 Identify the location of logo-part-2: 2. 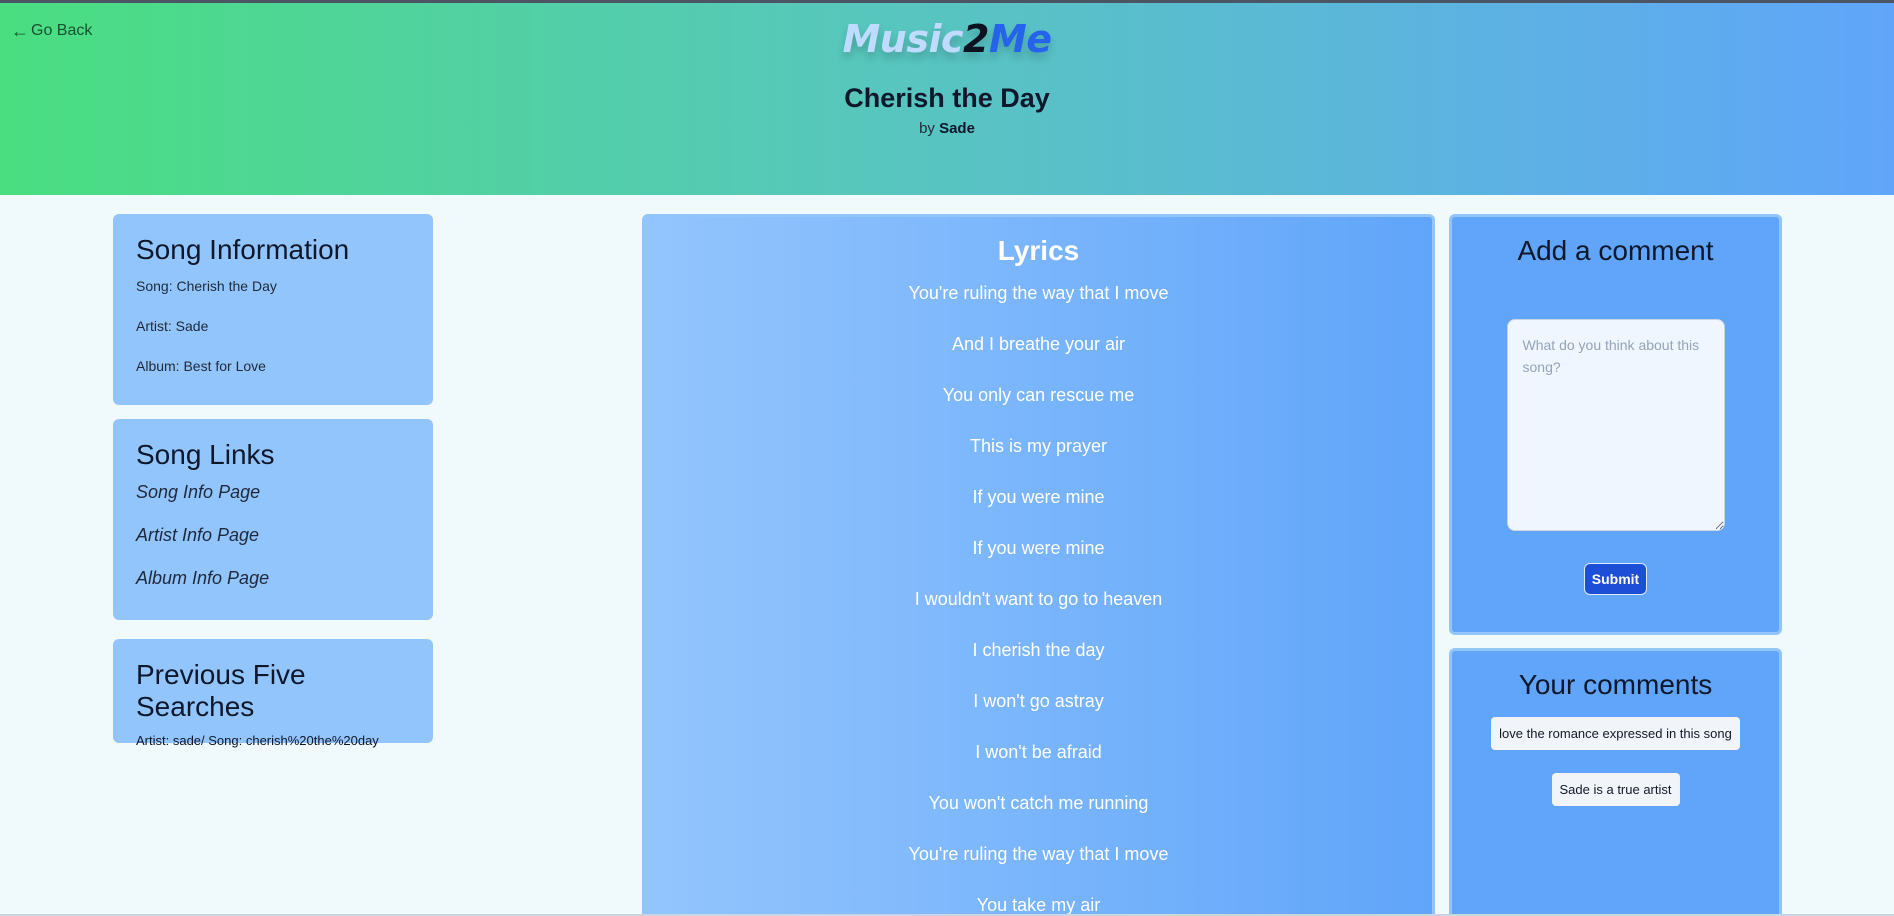
(976, 39).